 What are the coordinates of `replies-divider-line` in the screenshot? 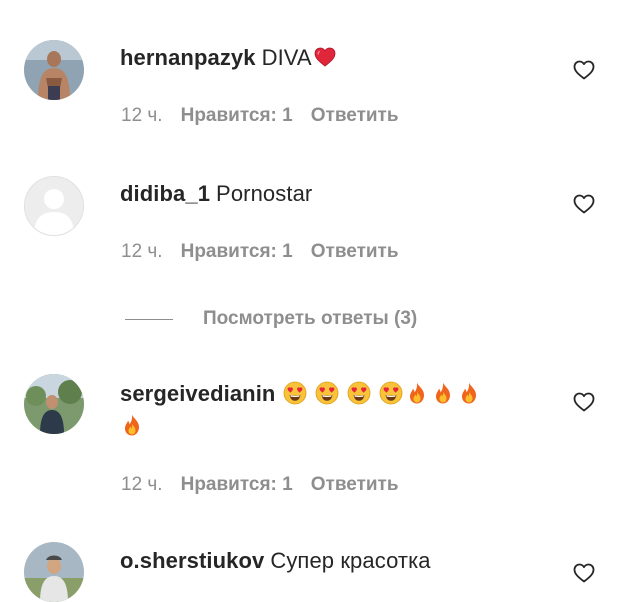 It's located at (149, 319).